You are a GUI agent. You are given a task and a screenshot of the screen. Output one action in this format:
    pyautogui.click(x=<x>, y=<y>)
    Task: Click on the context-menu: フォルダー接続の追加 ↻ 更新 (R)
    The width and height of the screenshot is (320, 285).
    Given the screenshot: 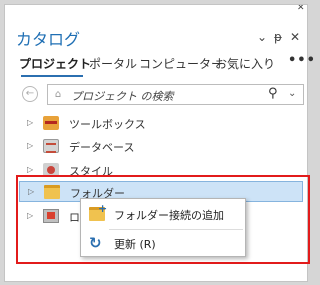 What is the action you would take?
    pyautogui.click(x=163, y=227)
    